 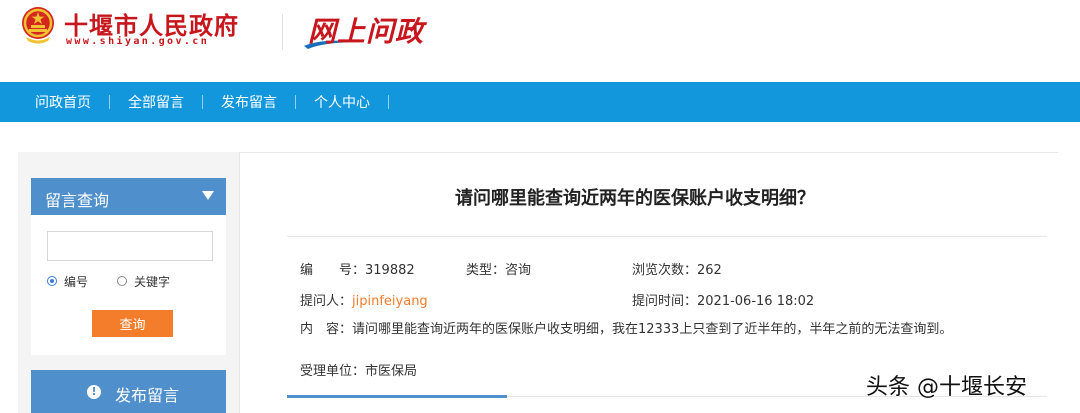 I want to click on nav-item-personal-center: 个人中心, so click(x=342, y=102).